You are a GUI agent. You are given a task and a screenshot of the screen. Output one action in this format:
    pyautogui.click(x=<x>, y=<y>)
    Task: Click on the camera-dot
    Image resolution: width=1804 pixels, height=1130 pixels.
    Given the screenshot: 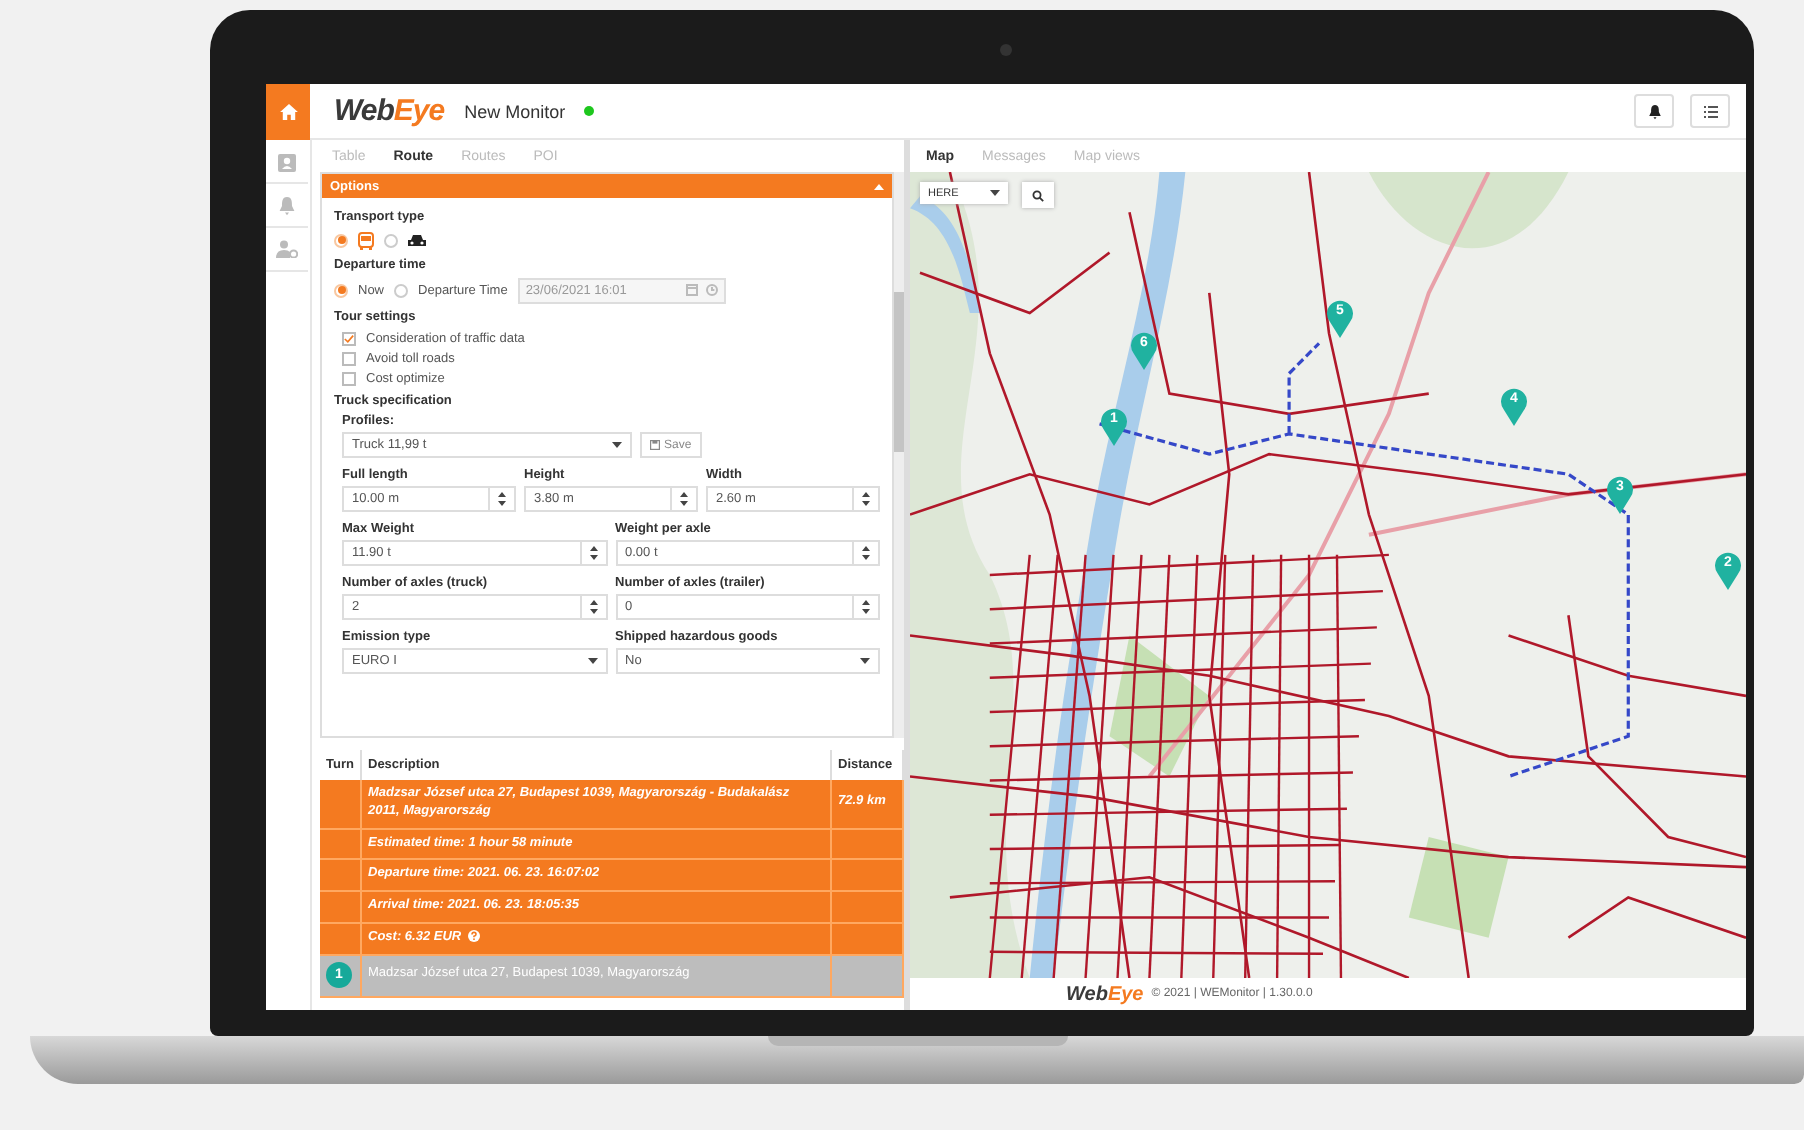 What is the action you would take?
    pyautogui.click(x=1006, y=50)
    